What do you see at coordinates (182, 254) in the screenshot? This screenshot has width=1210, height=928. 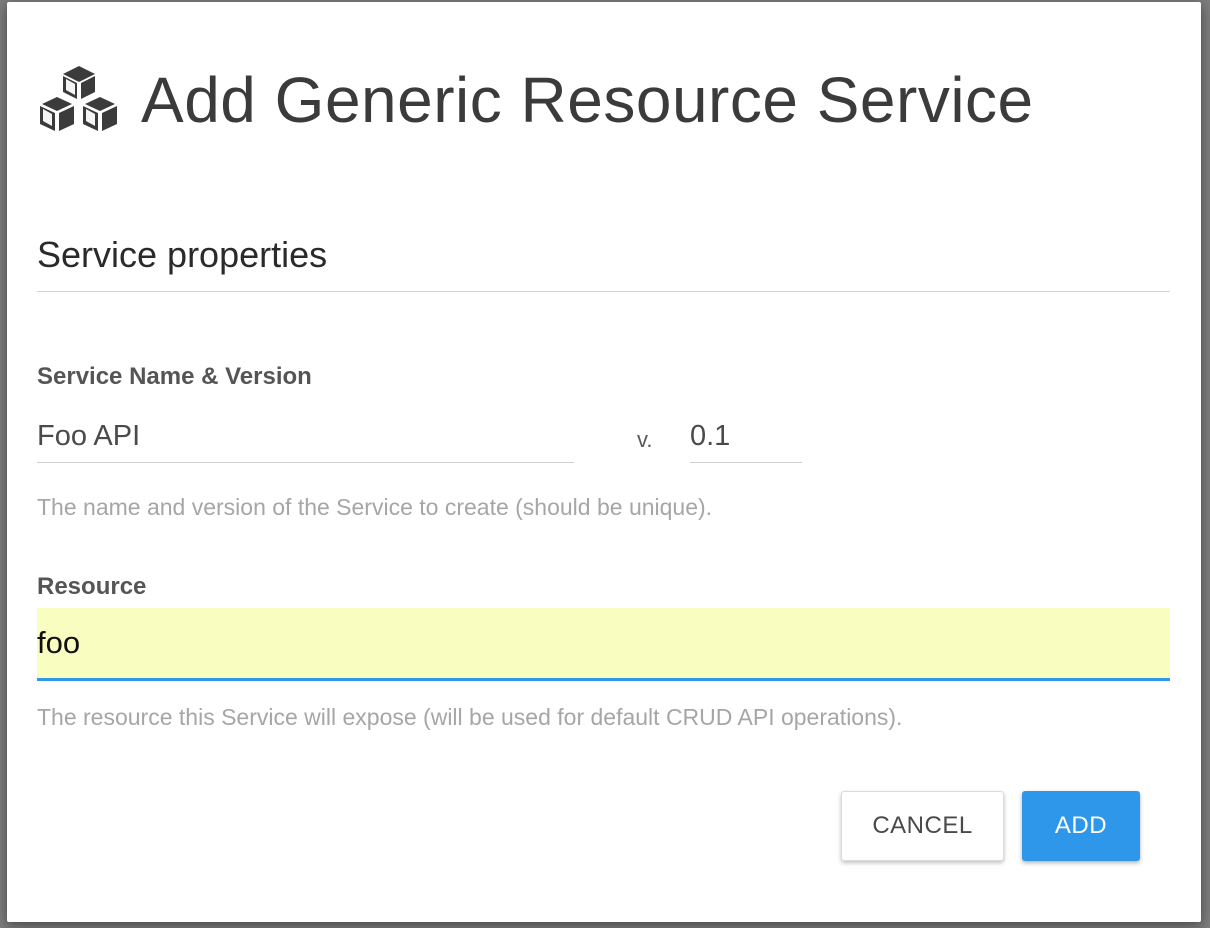 I see `section-title: Service properties` at bounding box center [182, 254].